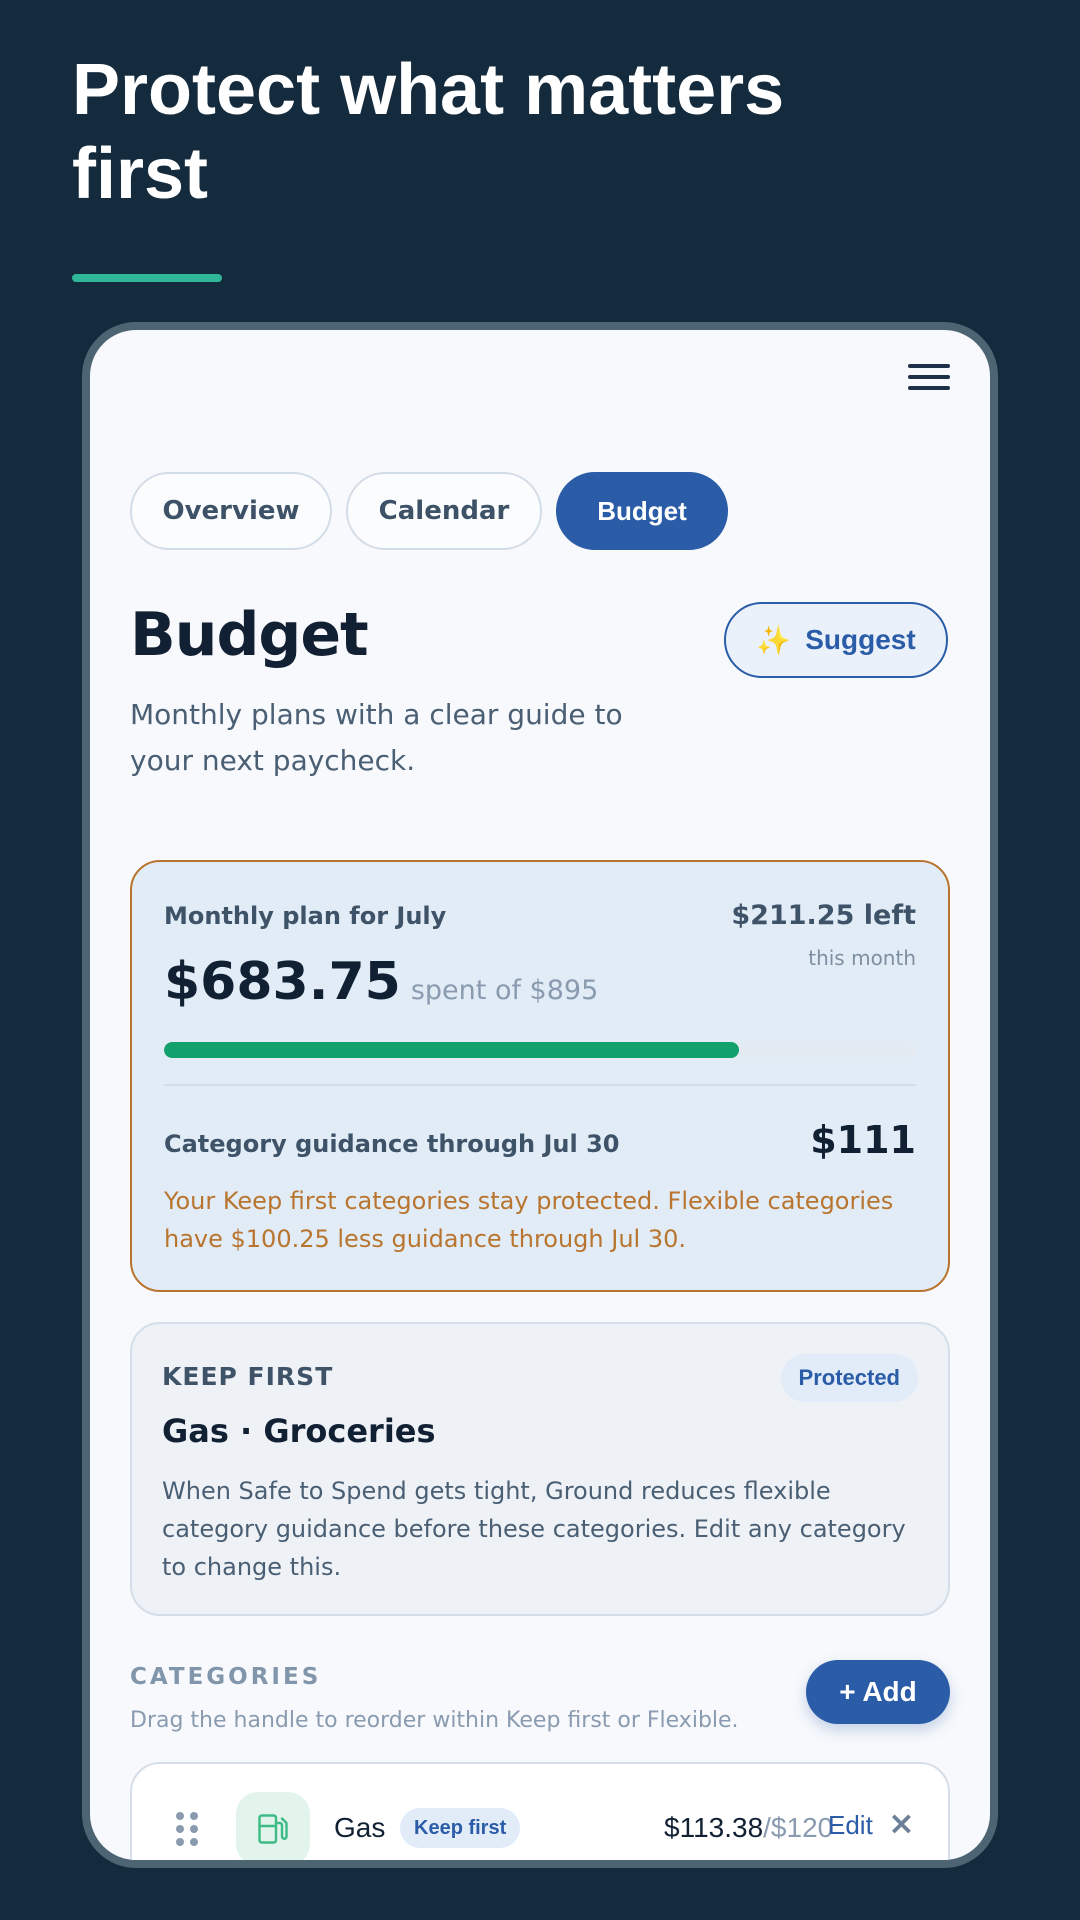  Describe the element at coordinates (428, 132) in the screenshot. I see `headline: Protect what matters first` at that location.